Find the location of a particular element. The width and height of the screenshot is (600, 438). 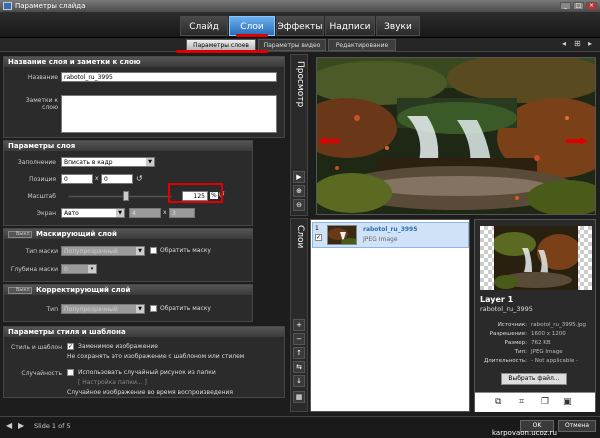

layer-visible-checkbox: ✓ is located at coordinates (318, 237).